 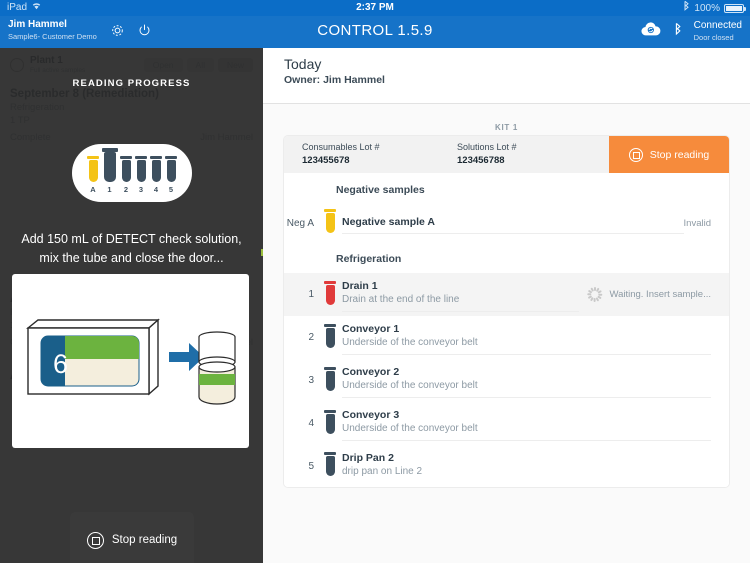 I want to click on reading-progress-tubes: A 1 2 3 4 5, so click(x=132, y=173).